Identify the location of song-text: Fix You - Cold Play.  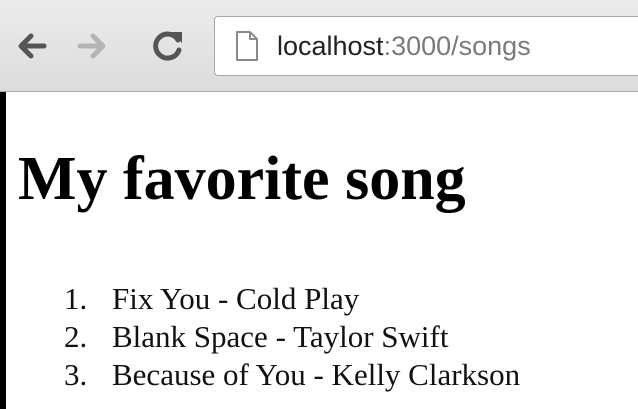
(236, 298).